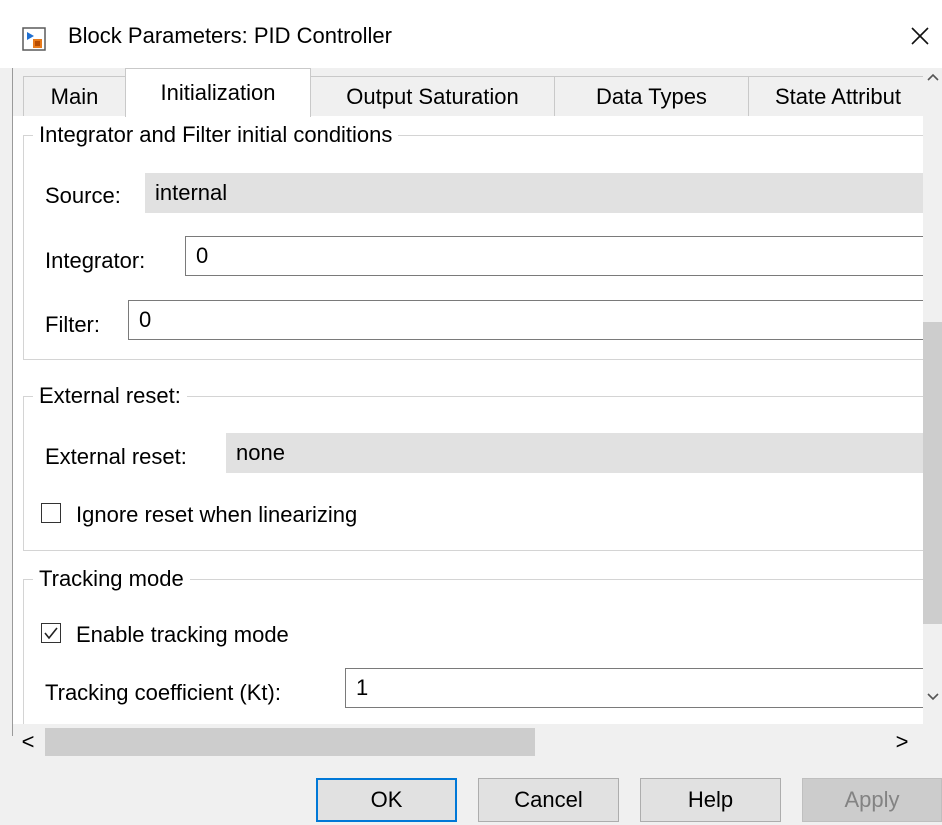 The width and height of the screenshot is (942, 825). I want to click on integrator-label: Integrator:, so click(95, 260).